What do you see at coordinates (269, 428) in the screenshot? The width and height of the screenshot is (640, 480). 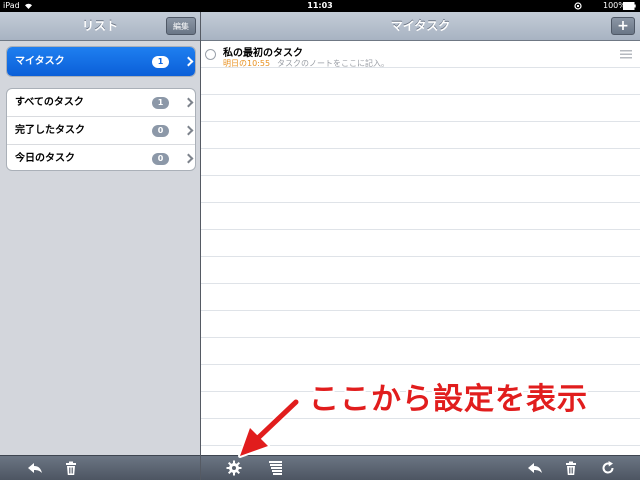 I see `annotation-arrow-icon` at bounding box center [269, 428].